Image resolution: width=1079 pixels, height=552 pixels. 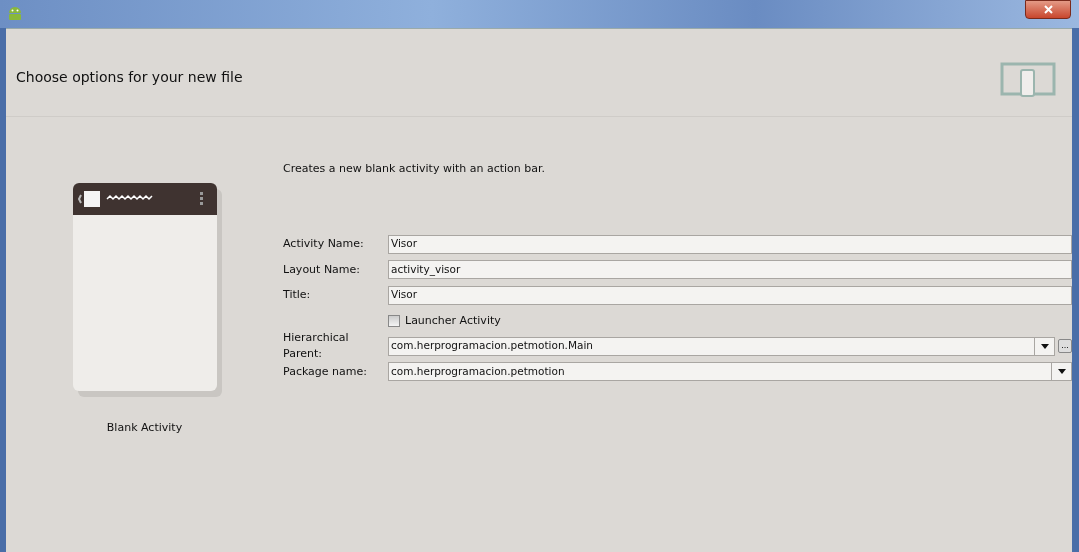 What do you see at coordinates (15, 13) in the screenshot?
I see `android-icon` at bounding box center [15, 13].